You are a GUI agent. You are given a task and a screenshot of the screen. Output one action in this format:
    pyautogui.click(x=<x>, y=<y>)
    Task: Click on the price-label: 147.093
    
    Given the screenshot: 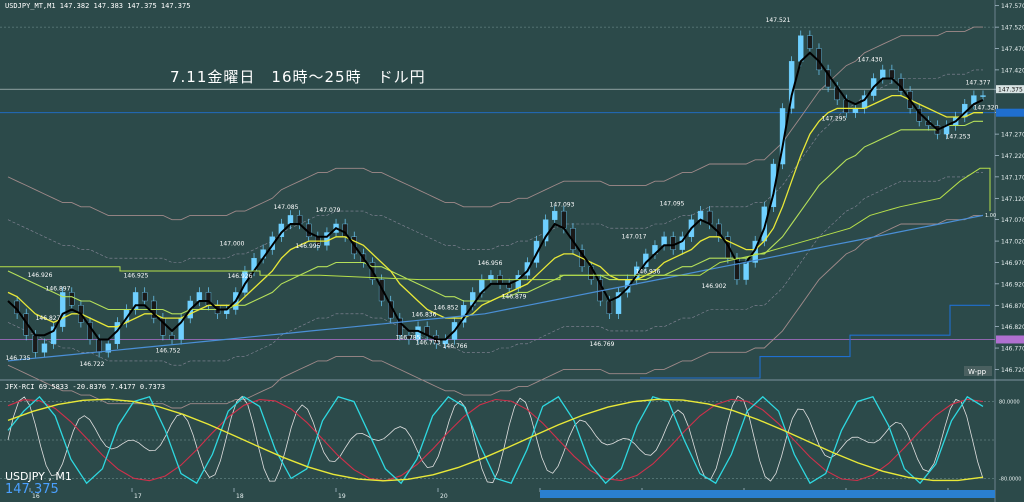 What is the action you would take?
    pyautogui.click(x=562, y=204)
    